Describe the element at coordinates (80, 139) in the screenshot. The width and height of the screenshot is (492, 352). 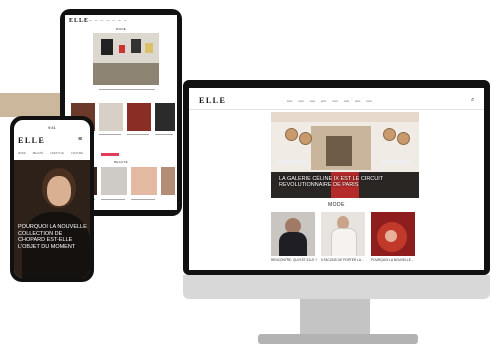
I see `menu-icon: ≡` at that location.